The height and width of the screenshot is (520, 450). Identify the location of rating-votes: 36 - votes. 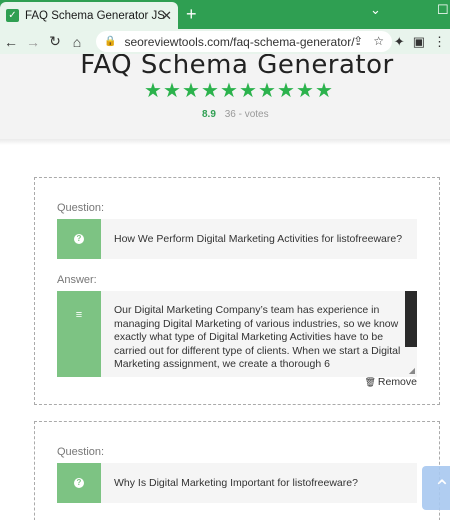
(246, 114).